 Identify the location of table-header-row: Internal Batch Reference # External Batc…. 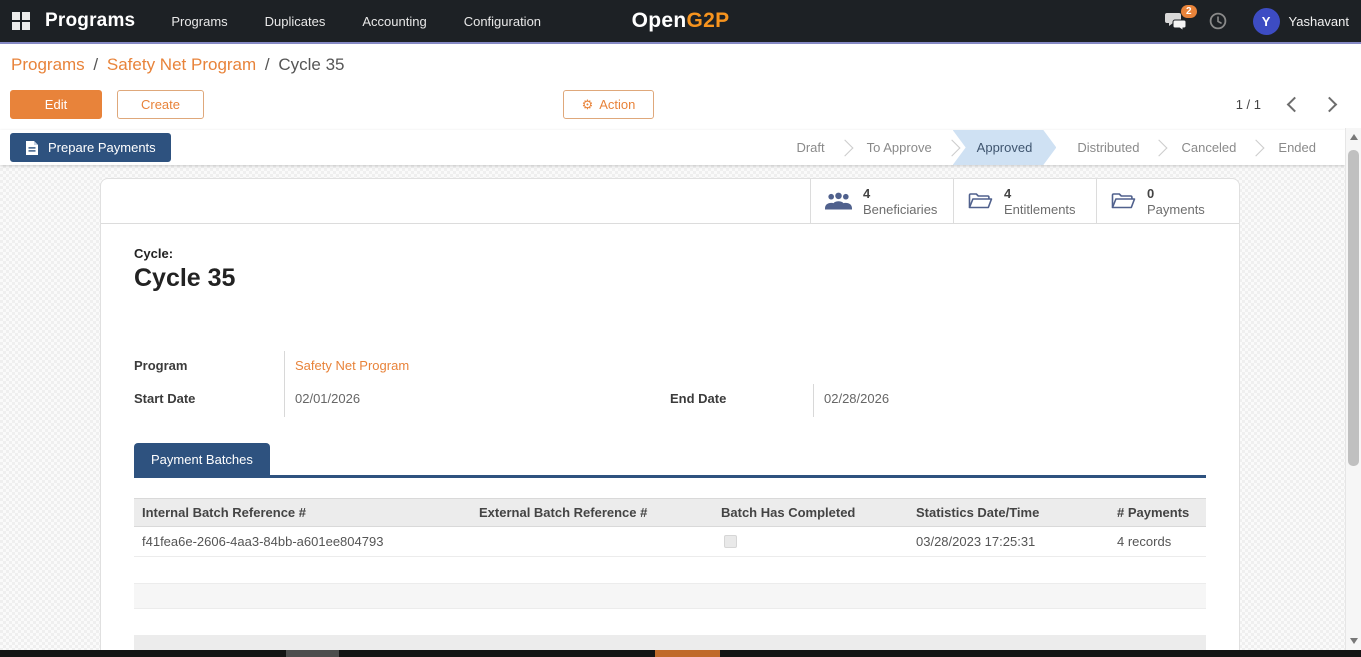
(670, 512).